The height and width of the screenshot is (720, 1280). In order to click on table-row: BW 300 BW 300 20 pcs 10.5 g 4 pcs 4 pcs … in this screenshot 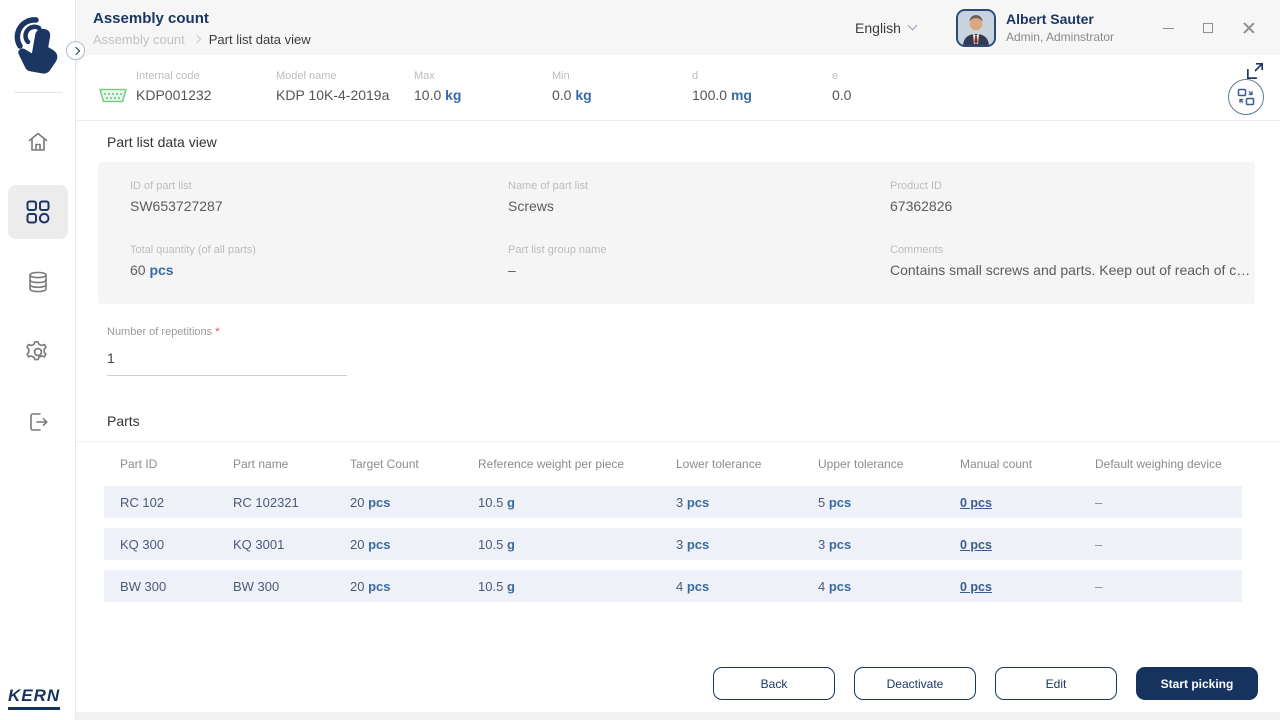, I will do `click(673, 586)`.